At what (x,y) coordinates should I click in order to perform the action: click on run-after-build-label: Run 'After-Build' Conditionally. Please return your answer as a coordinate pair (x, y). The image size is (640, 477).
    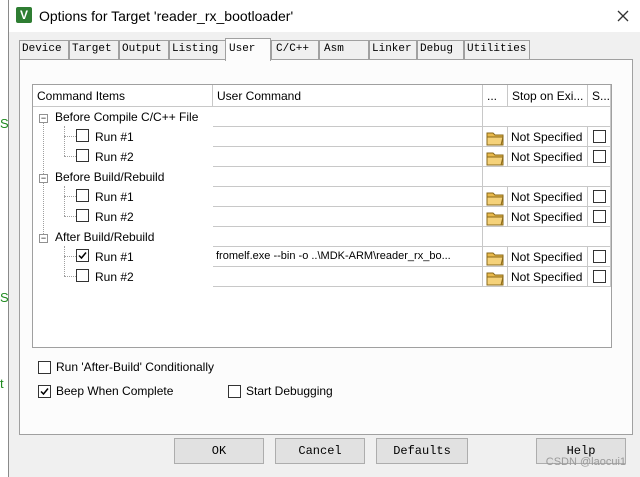
    Looking at the image, I should click on (135, 367).